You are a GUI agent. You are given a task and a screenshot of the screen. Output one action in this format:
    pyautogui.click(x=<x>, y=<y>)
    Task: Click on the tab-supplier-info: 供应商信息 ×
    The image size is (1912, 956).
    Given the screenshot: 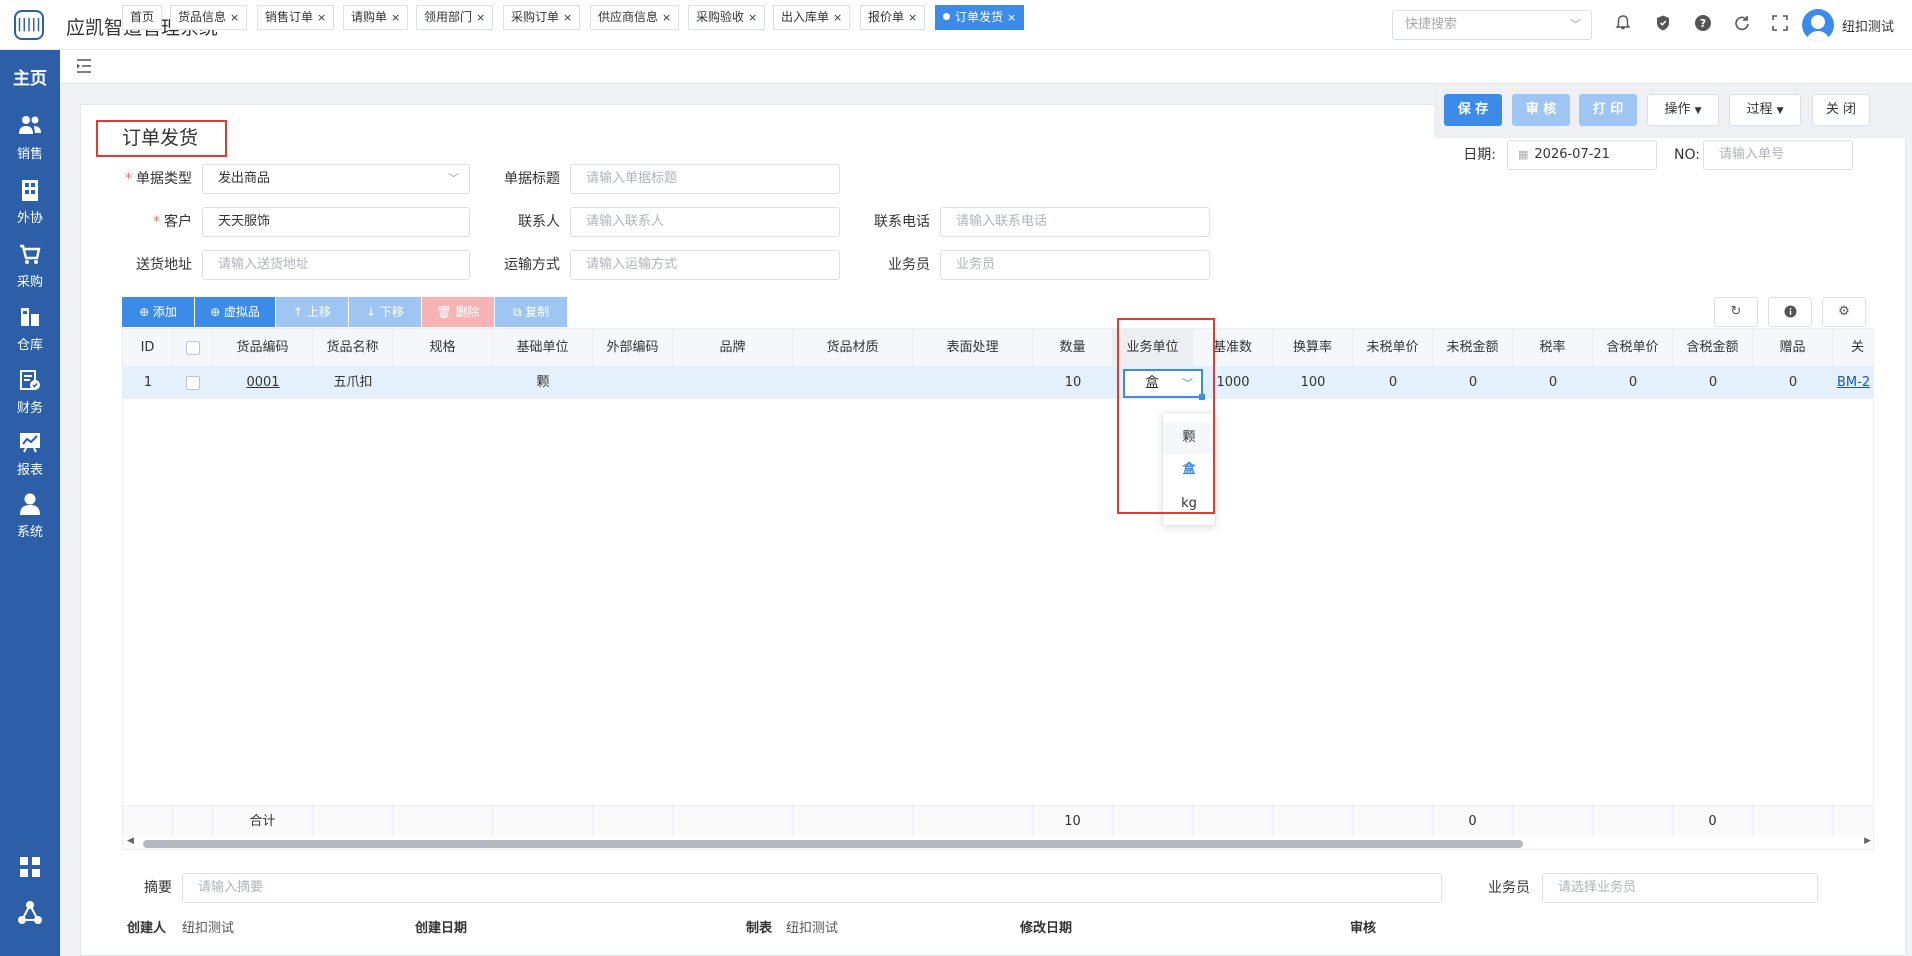 What is the action you would take?
    pyautogui.click(x=635, y=17)
    